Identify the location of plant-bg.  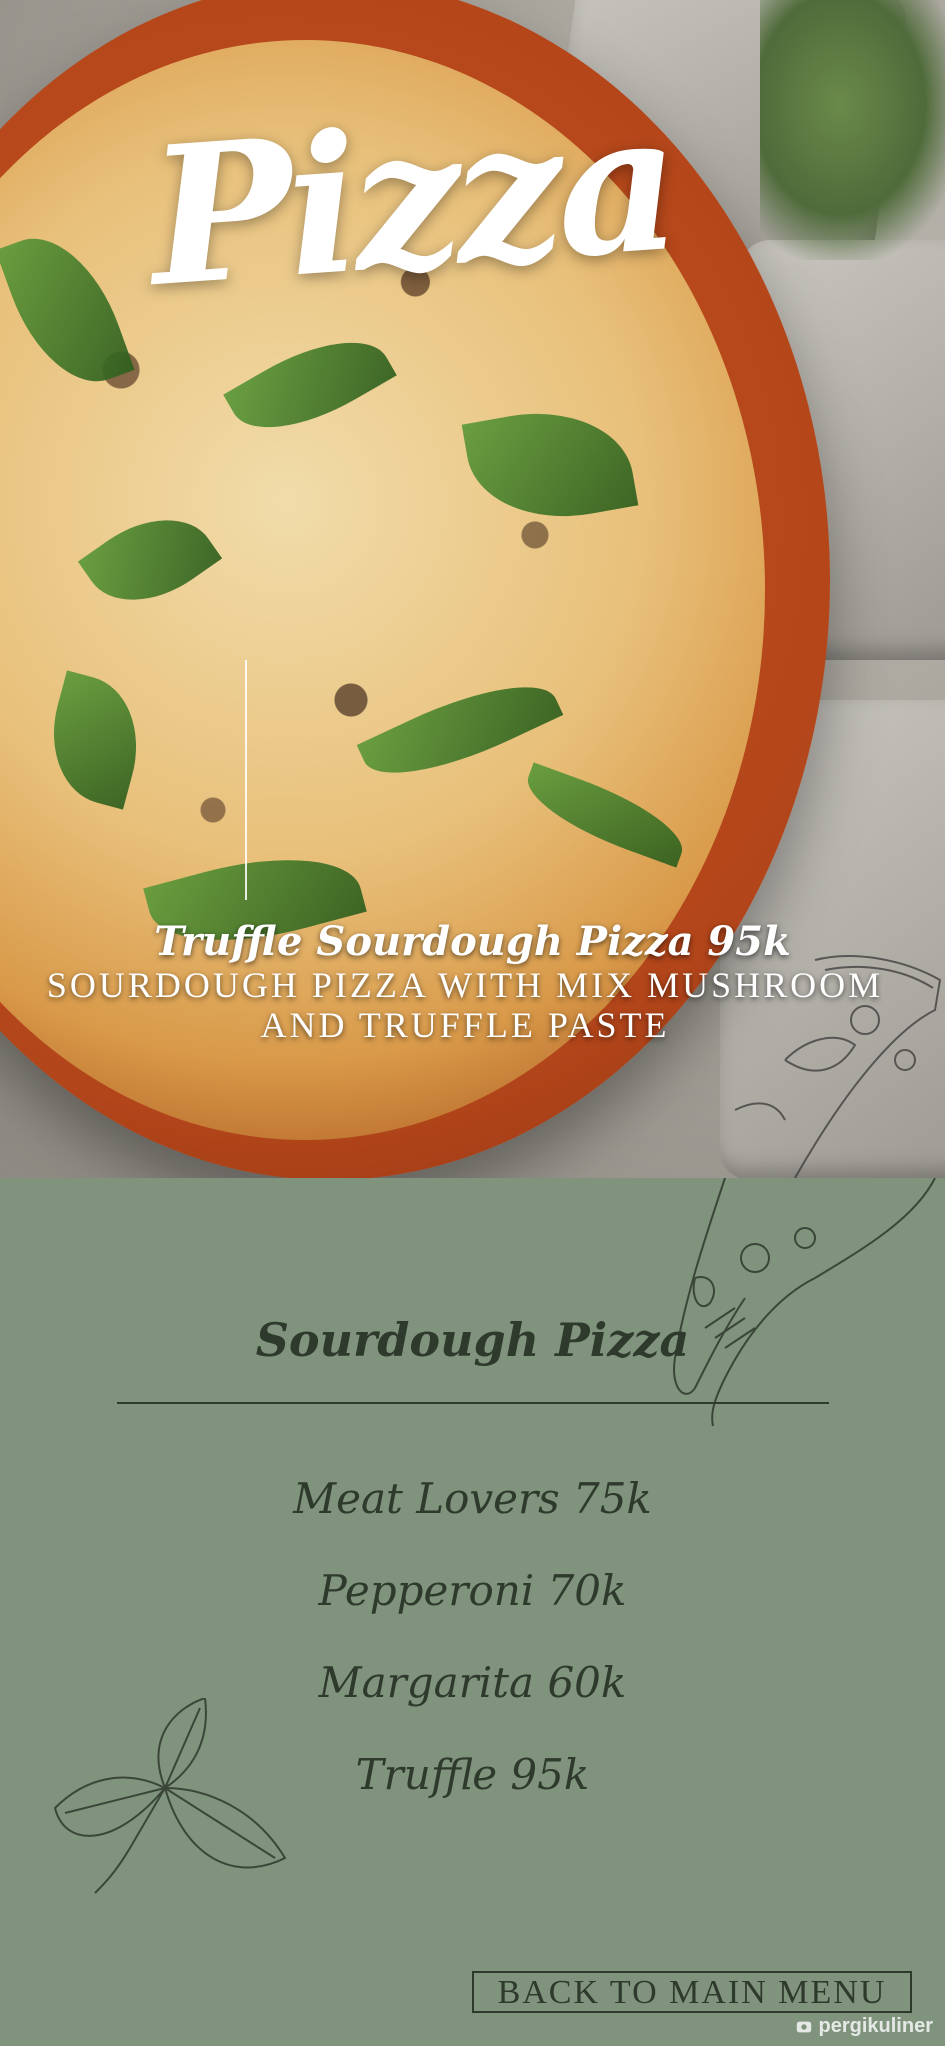
(852, 130).